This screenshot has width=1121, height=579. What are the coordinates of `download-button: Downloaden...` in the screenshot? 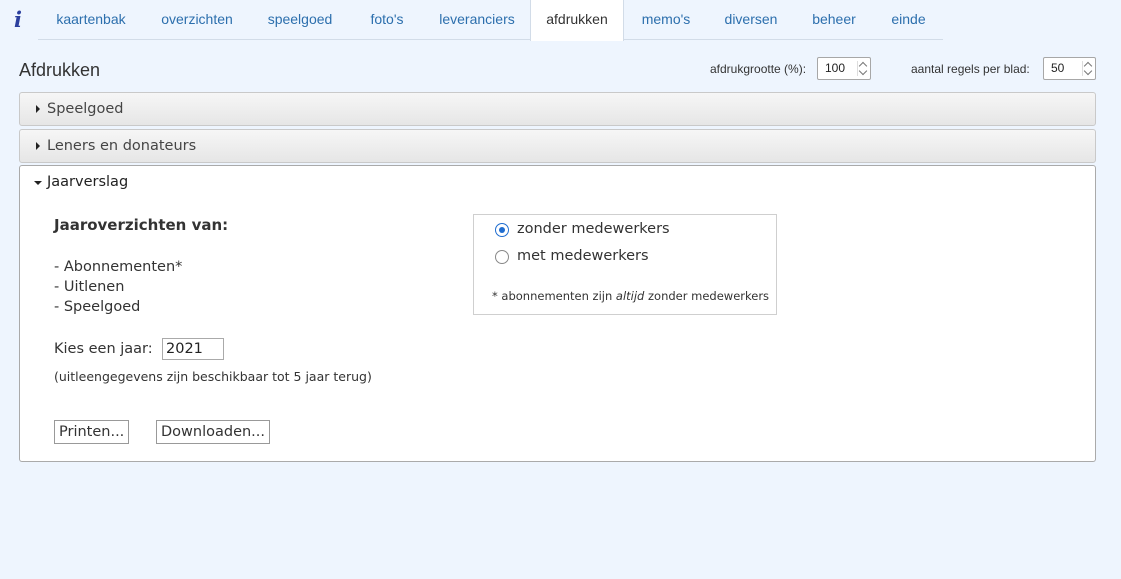 It's located at (213, 432).